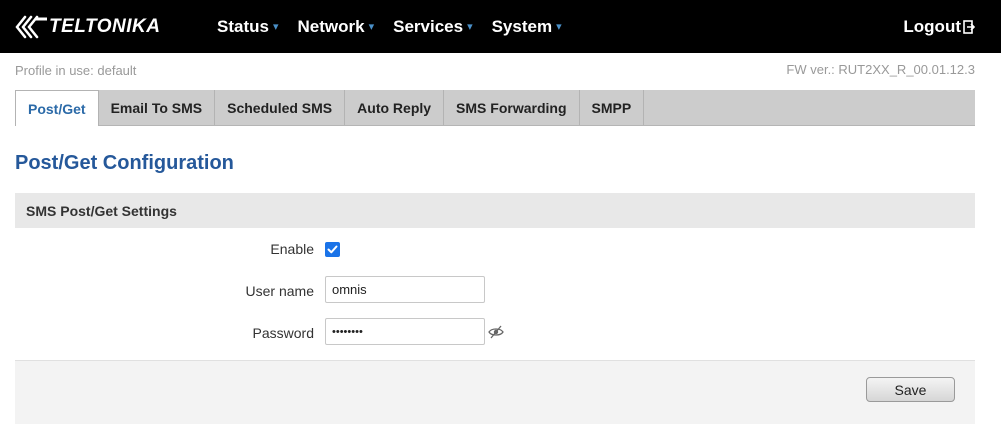  I want to click on tab-post-get: Post/Get, so click(57, 108).